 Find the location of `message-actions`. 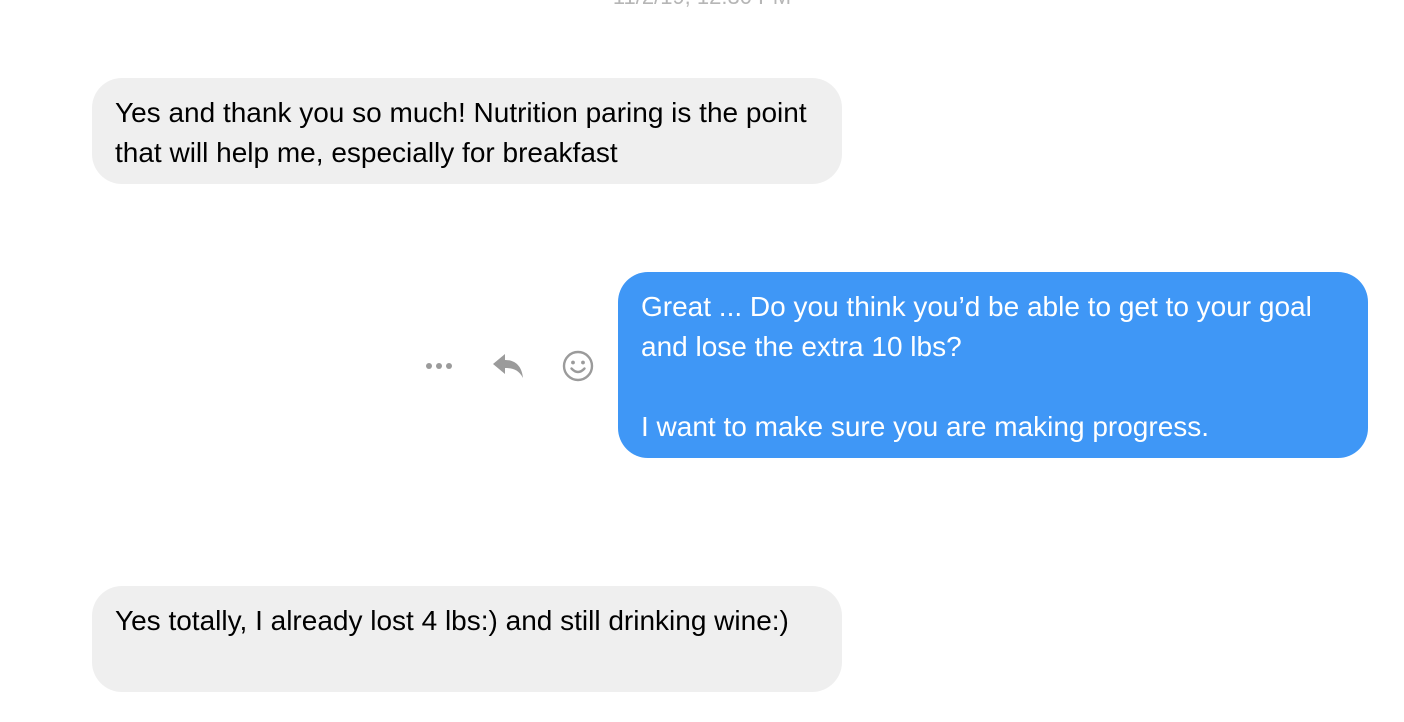

message-actions is located at coordinates (510, 366).